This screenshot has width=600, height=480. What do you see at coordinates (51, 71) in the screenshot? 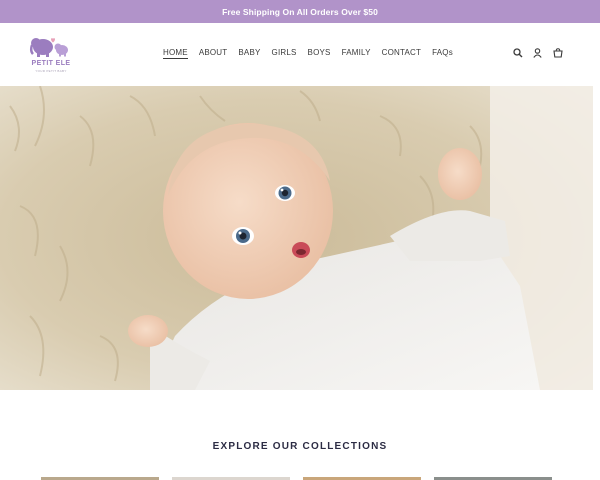
I see `logo-tagline: YOUR PETIT BABY` at bounding box center [51, 71].